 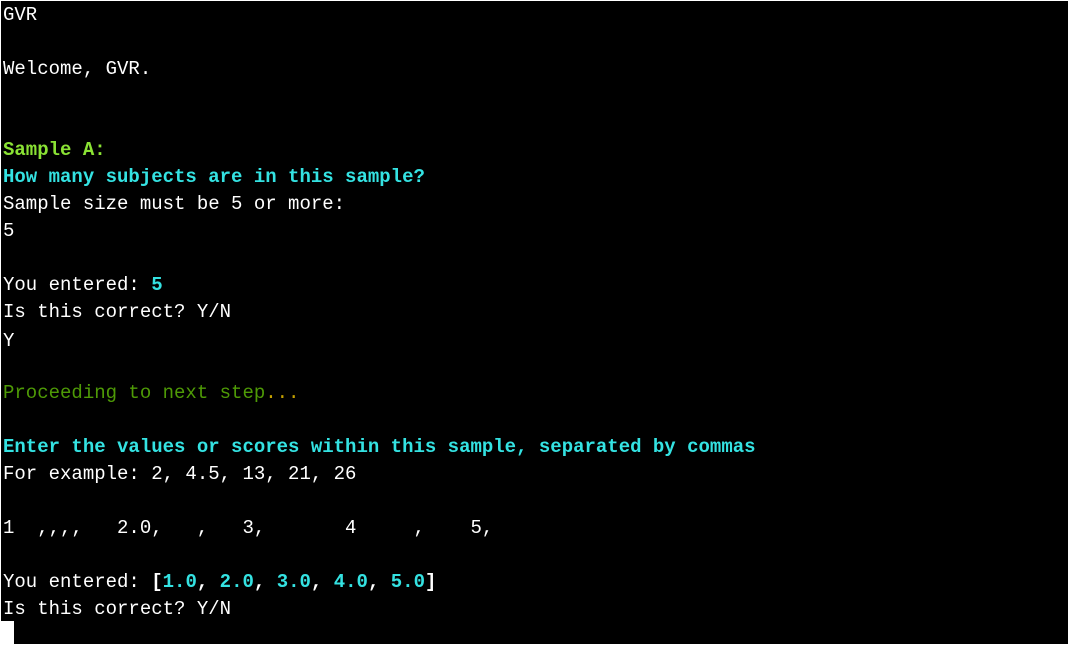 What do you see at coordinates (7, 632) in the screenshot?
I see `text-cursor` at bounding box center [7, 632].